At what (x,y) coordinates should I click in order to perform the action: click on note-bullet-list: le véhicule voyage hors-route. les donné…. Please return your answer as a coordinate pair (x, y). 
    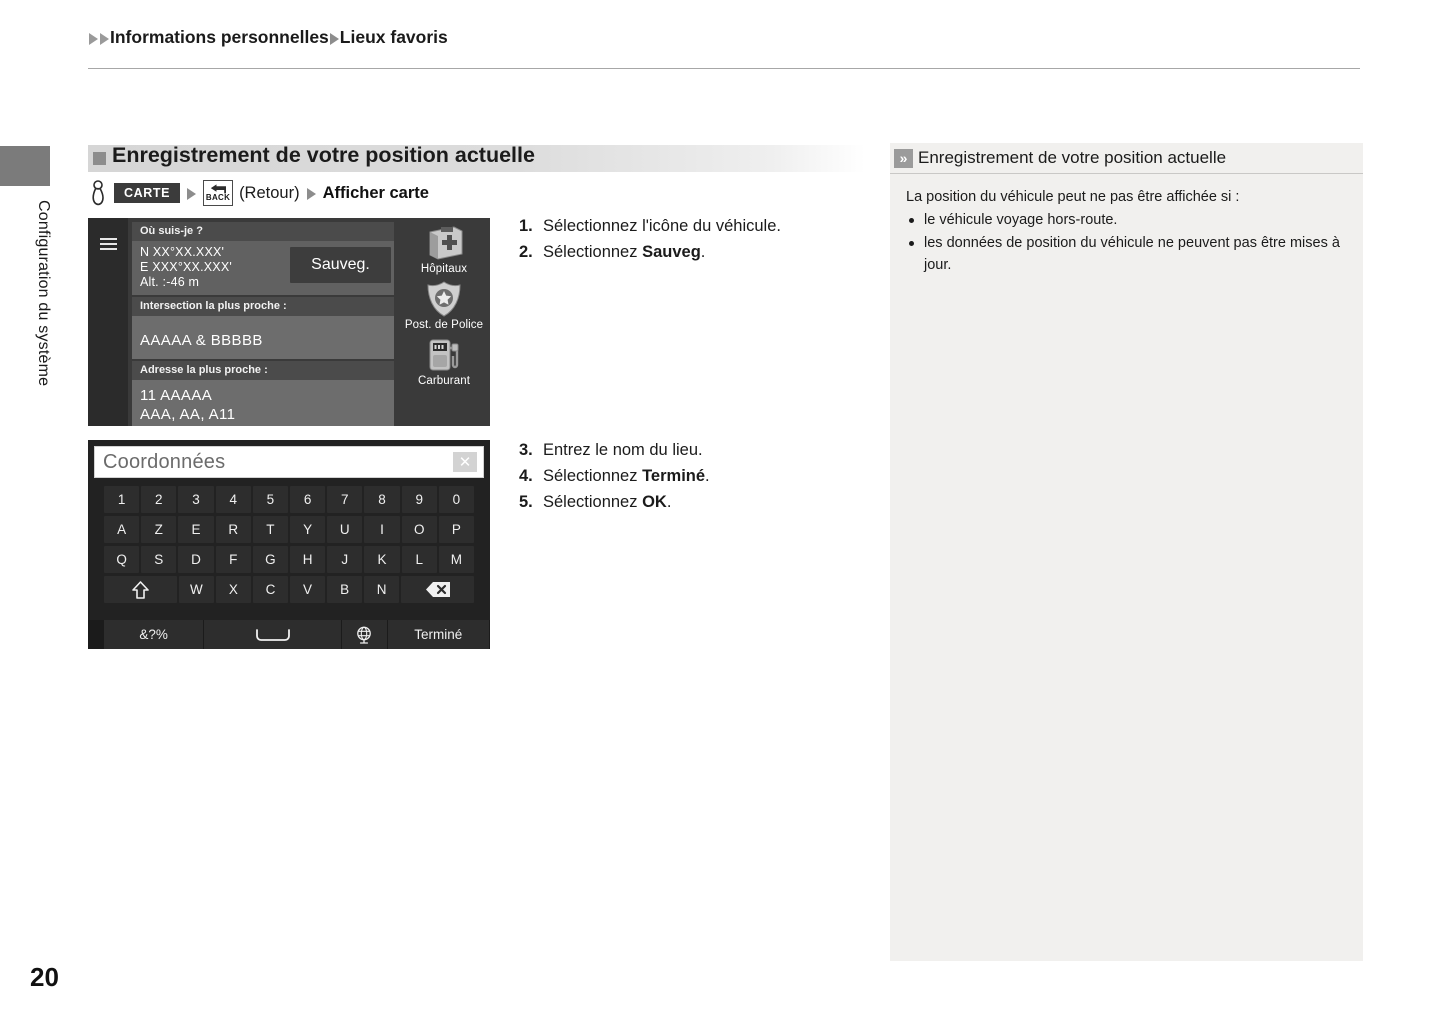
    Looking at the image, I should click on (1126, 242).